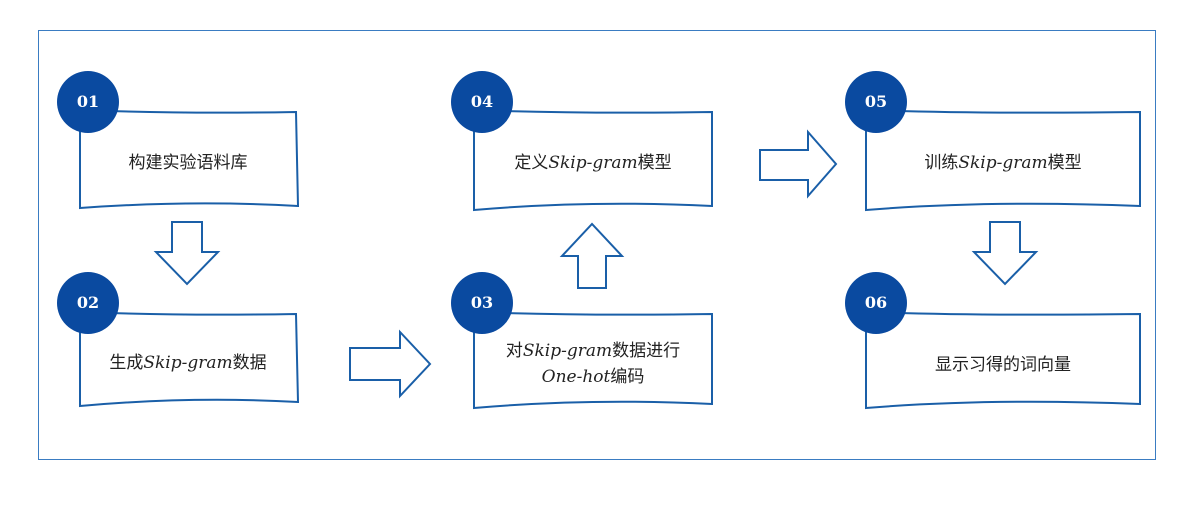 This screenshot has width=1180, height=506. What do you see at coordinates (88, 101) in the screenshot?
I see `step-number-01: 01` at bounding box center [88, 101].